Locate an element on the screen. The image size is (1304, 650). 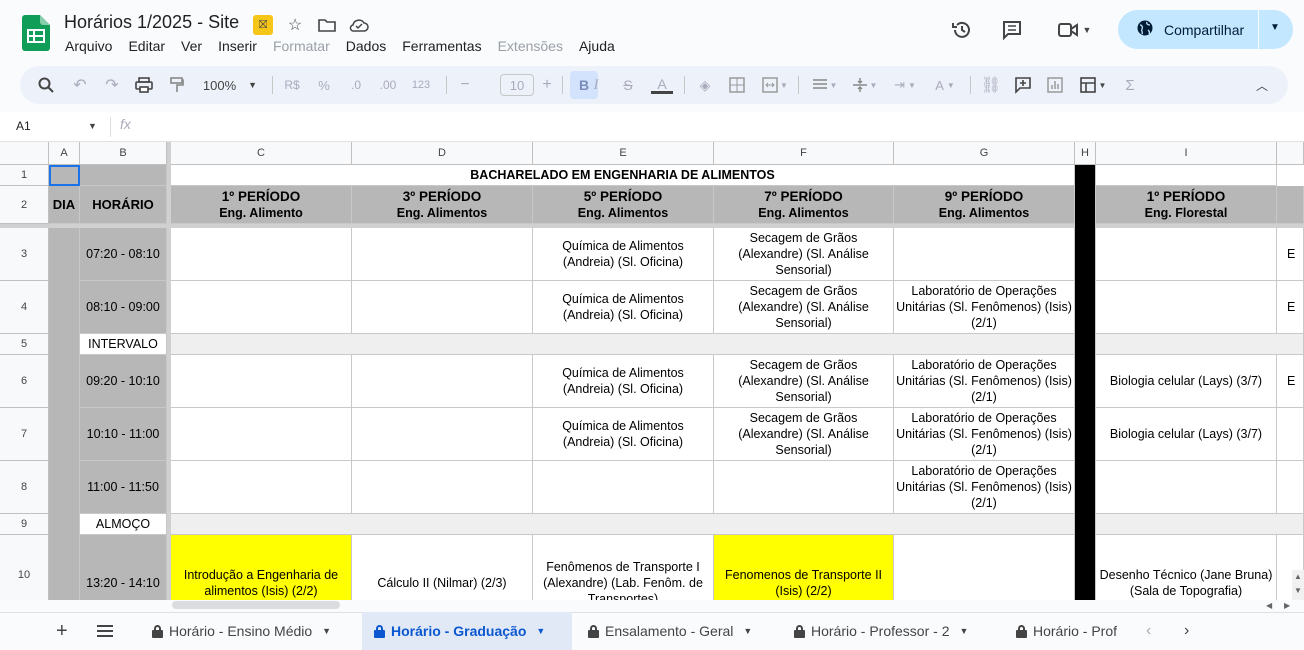
insert-link-icon: ⛓ is located at coordinates (991, 85).